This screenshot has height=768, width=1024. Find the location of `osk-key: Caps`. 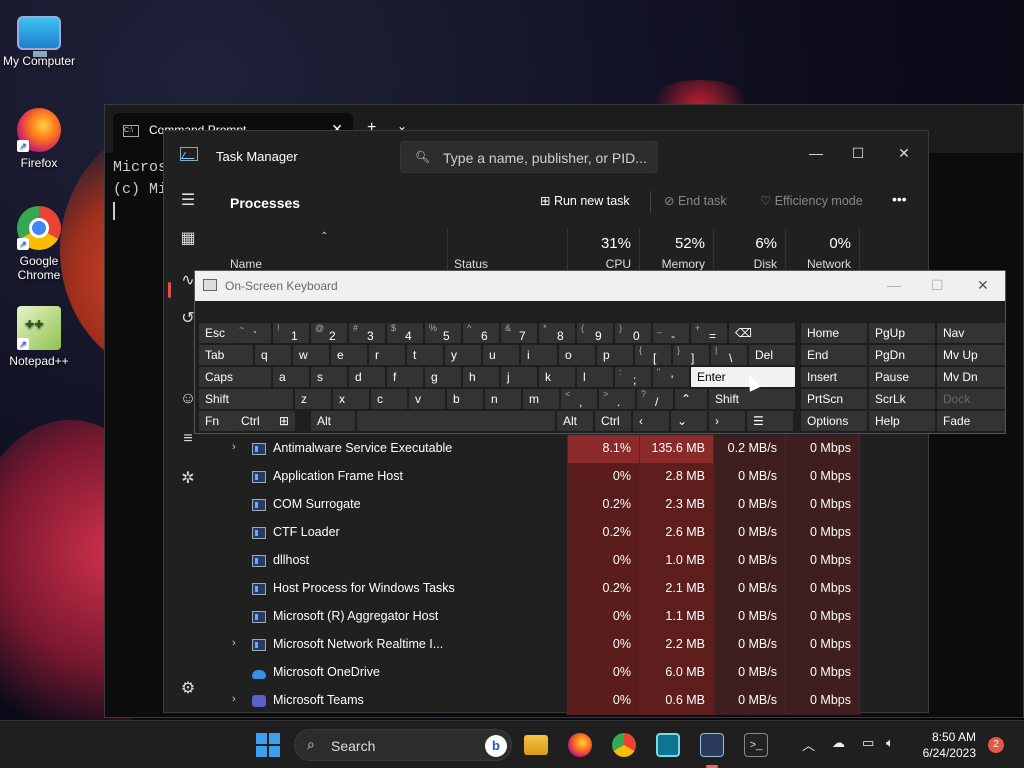

osk-key: Caps is located at coordinates (235, 377).